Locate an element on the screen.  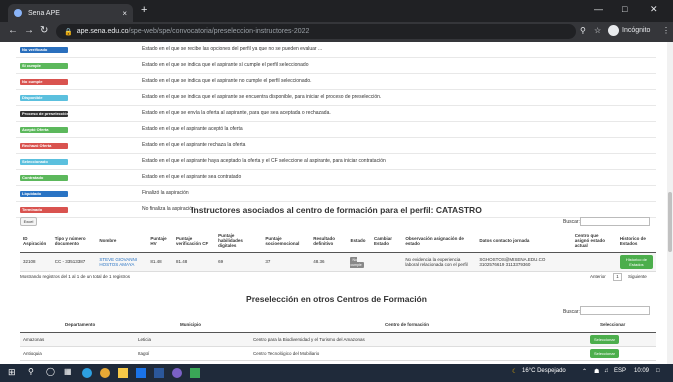
weather-text: 16°C Despejado is located at coordinates (544, 371).